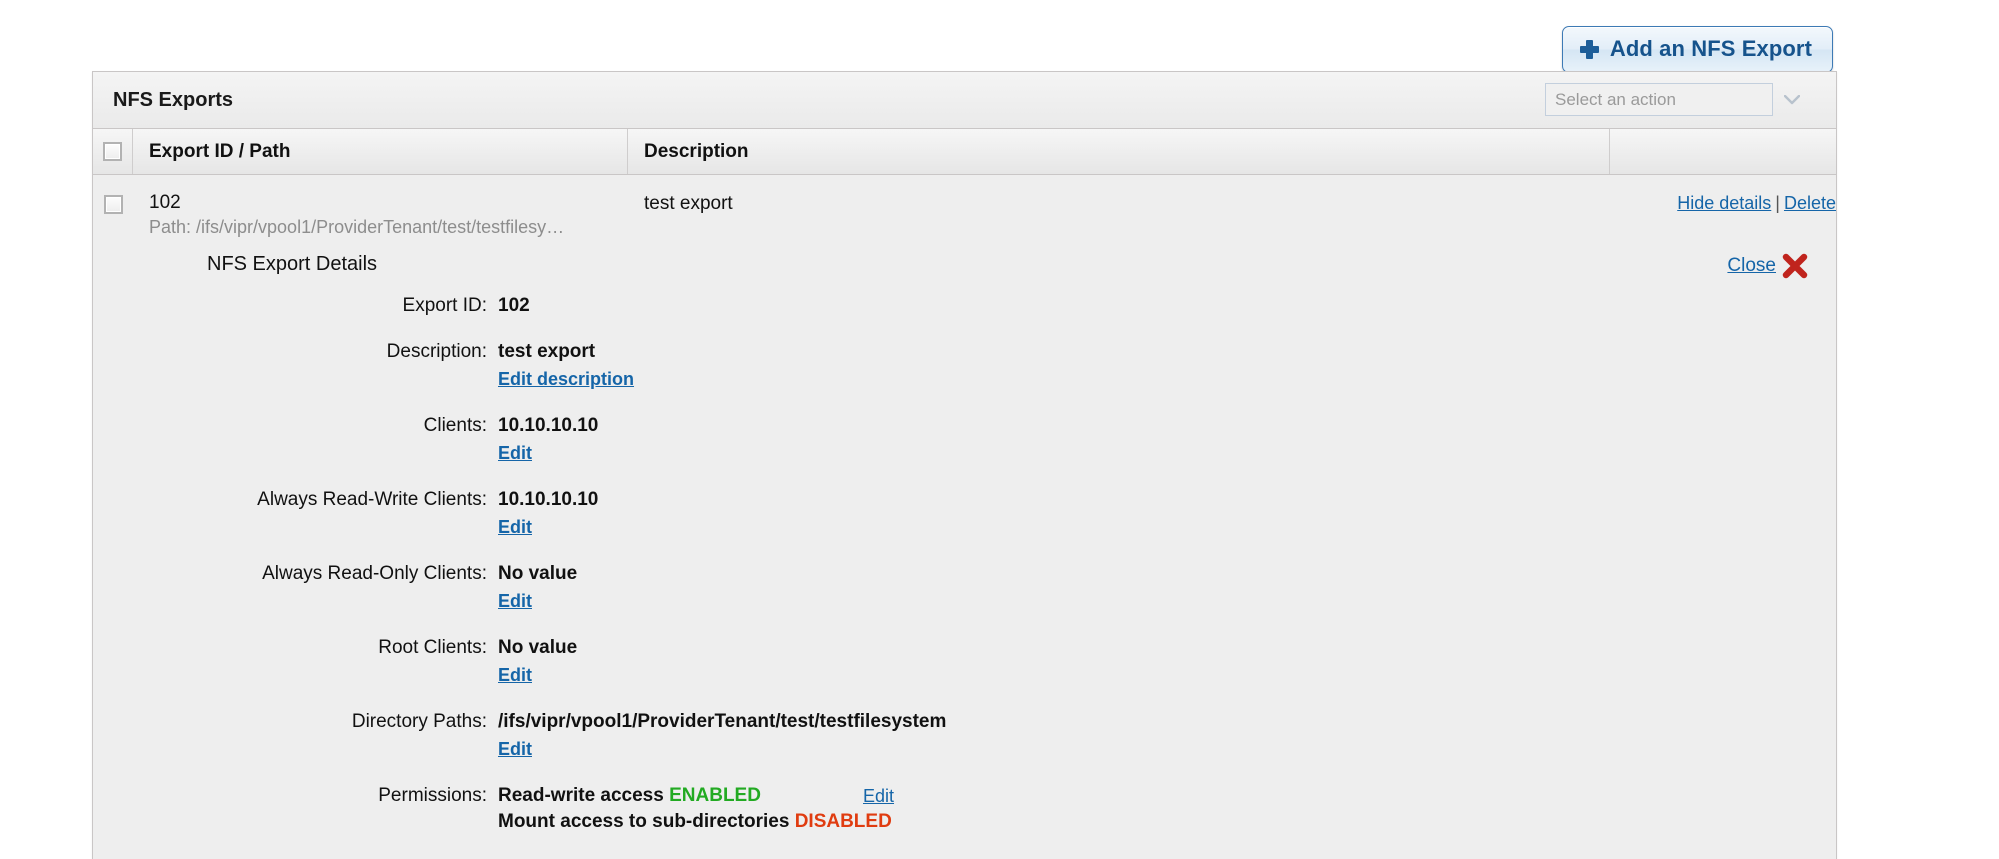  What do you see at coordinates (1167, 796) in the screenshot?
I see `permission-read-write: Read-write access ENABLED` at bounding box center [1167, 796].